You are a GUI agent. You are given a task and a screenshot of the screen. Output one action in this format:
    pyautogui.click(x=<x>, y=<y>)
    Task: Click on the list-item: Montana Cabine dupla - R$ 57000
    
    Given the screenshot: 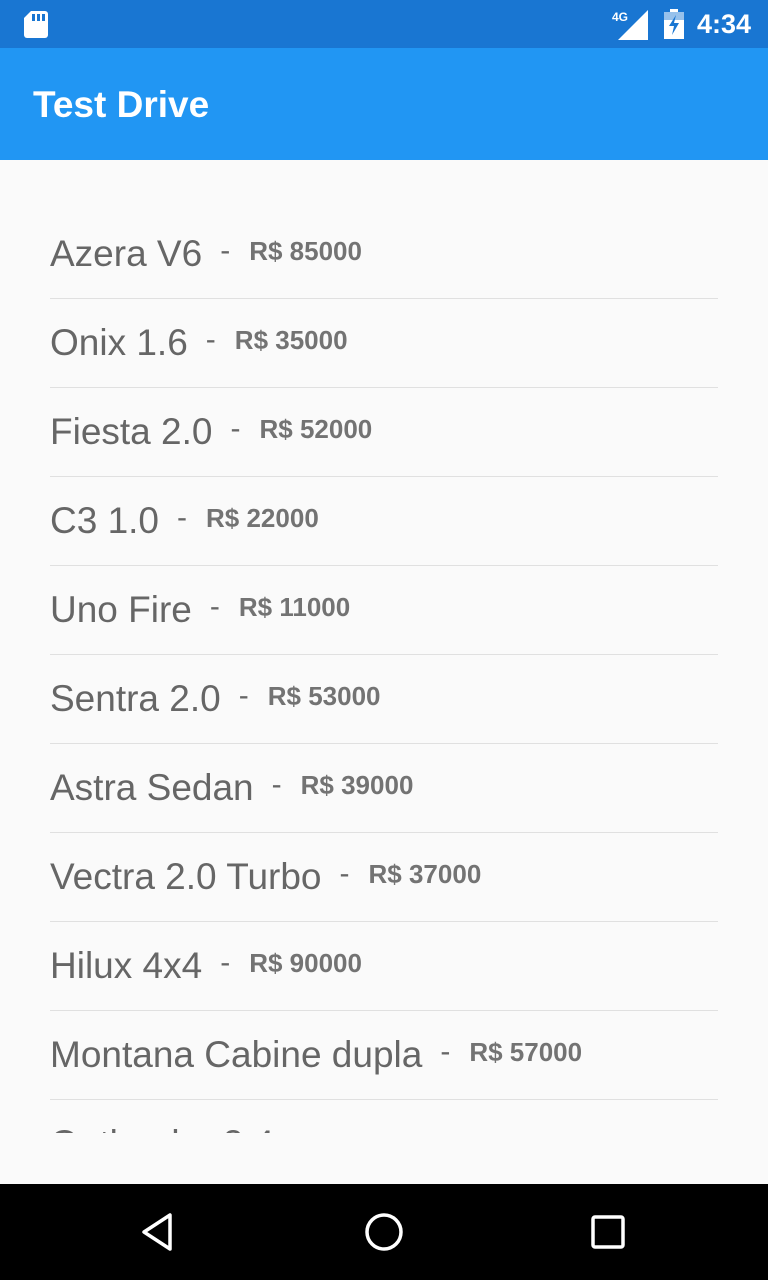 What is the action you would take?
    pyautogui.click(x=384, y=1055)
    